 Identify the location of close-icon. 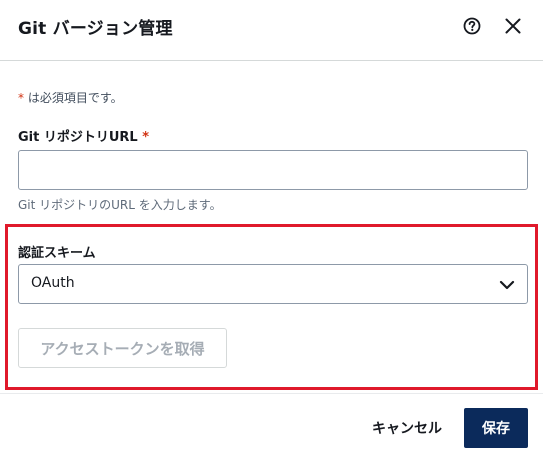
(513, 26).